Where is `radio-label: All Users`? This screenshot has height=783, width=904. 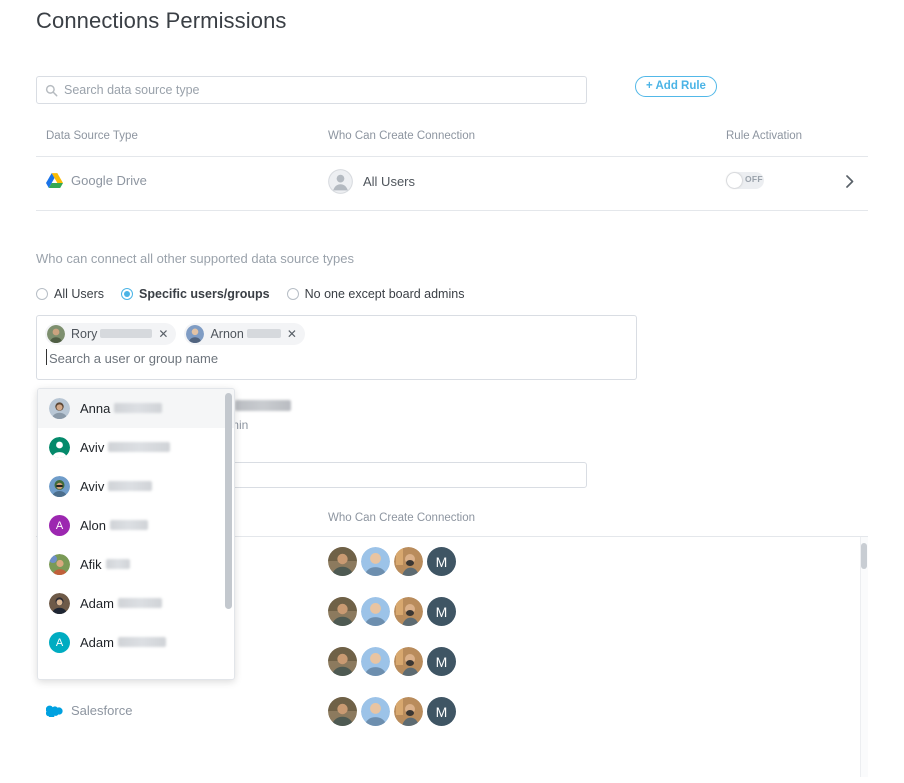
radio-label: All Users is located at coordinates (79, 294).